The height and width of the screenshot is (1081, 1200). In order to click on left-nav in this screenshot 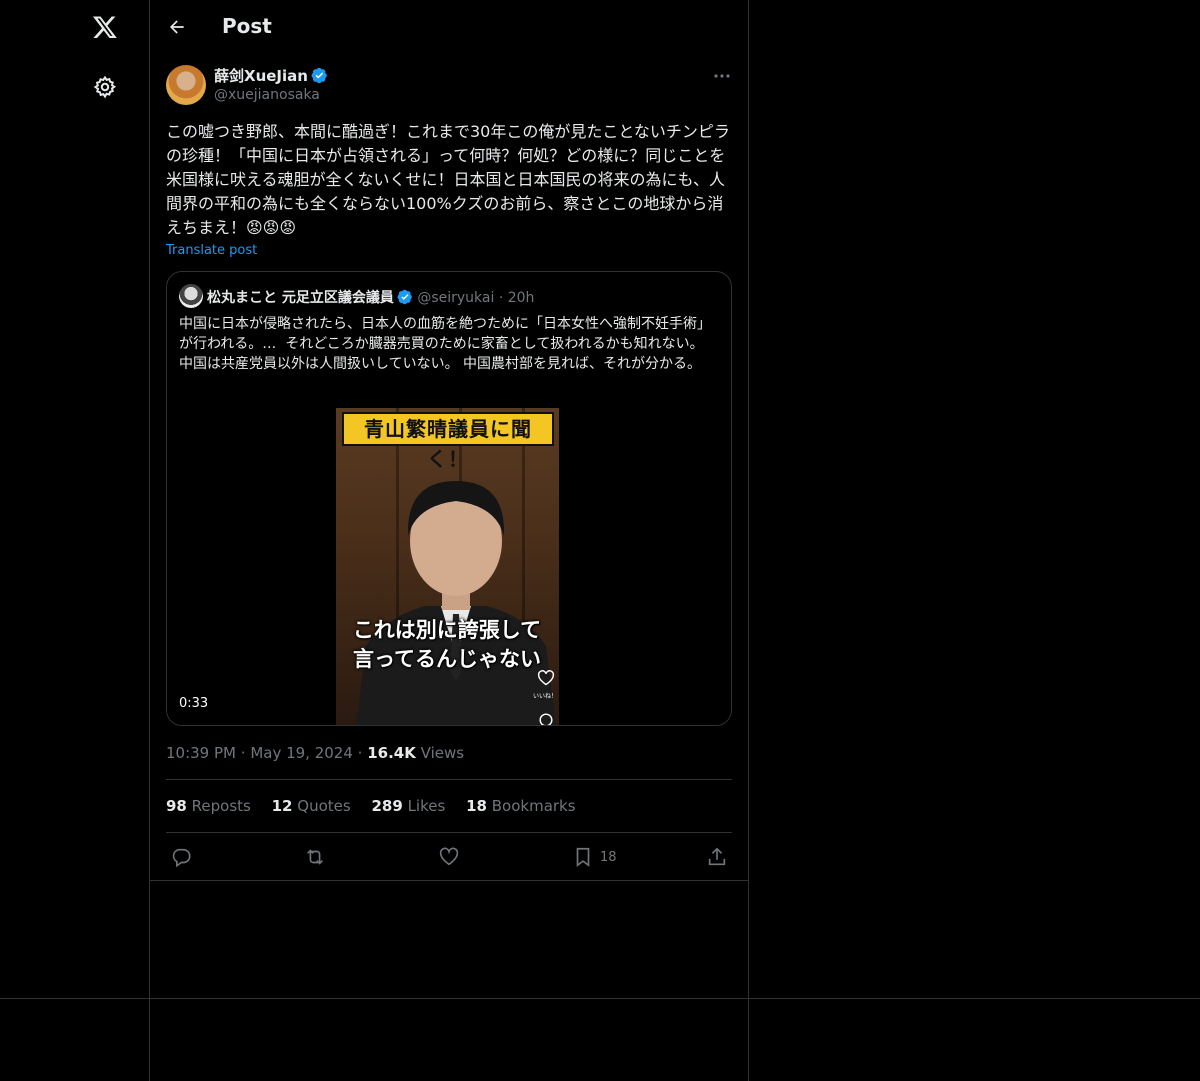, I will do `click(74, 540)`.